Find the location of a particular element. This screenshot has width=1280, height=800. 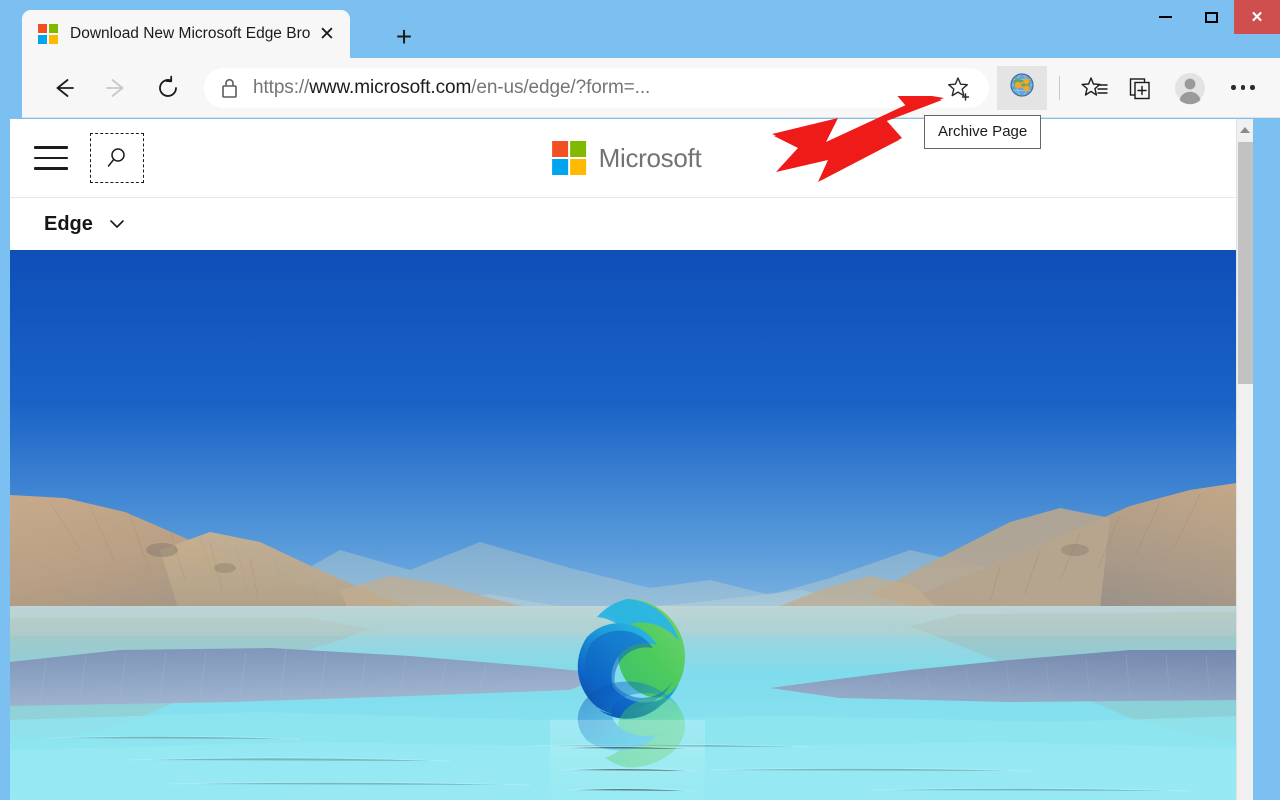

lock-icon is located at coordinates (229, 88).